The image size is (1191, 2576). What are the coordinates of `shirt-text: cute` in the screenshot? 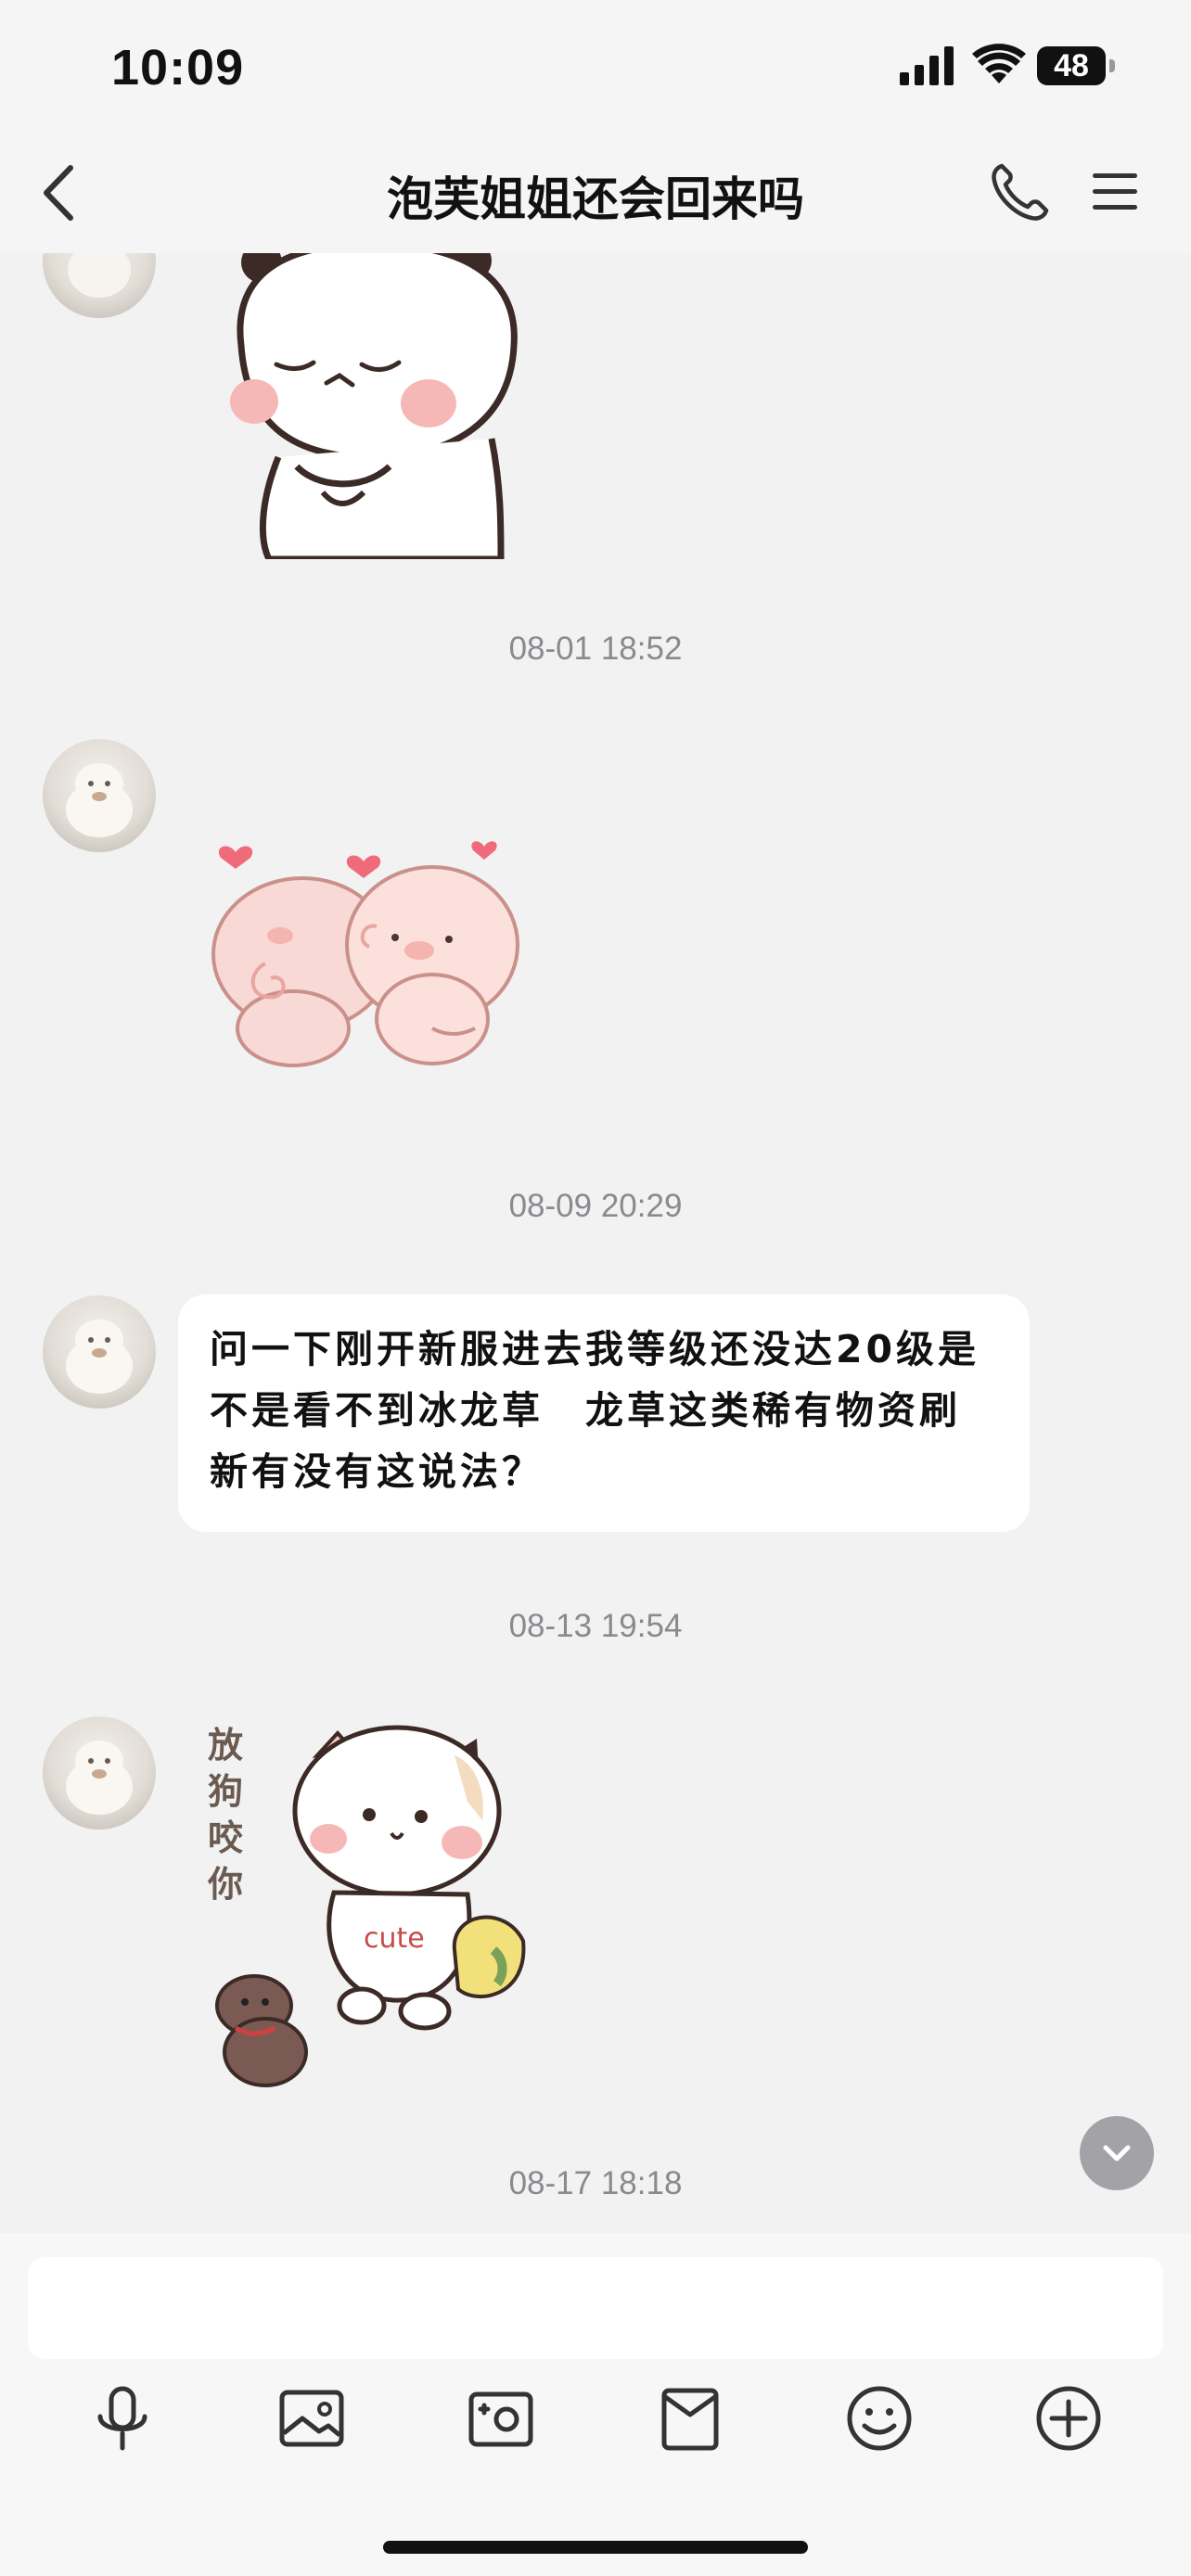 It's located at (394, 1939).